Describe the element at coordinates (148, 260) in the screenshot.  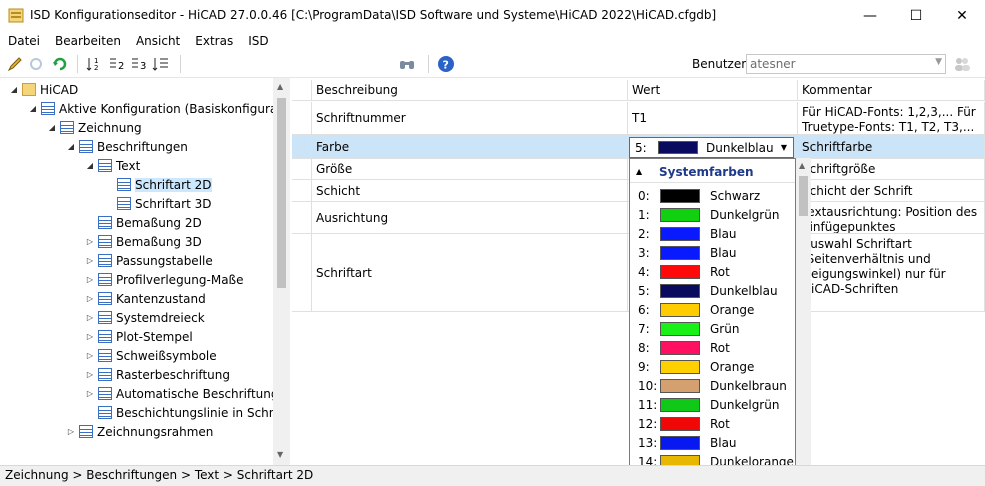
I see `tree-item: ▷ Passungstabelle` at that location.